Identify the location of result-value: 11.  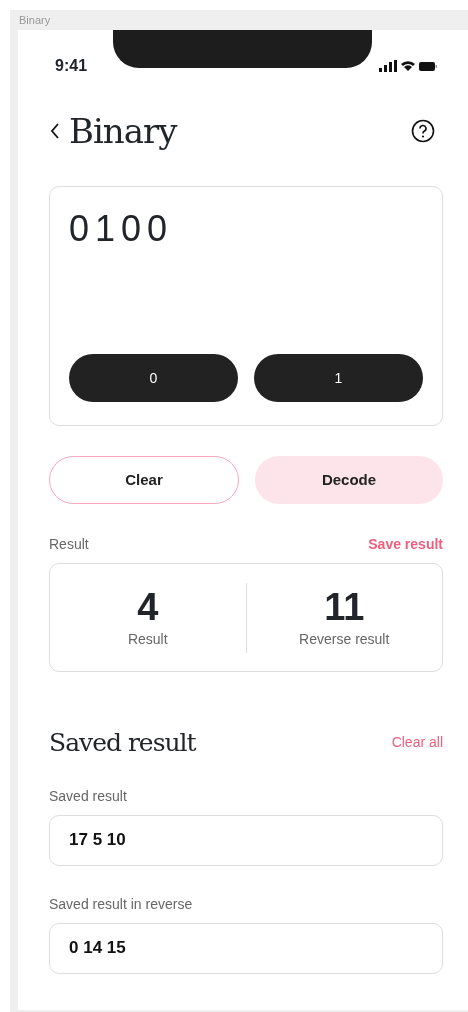
(344, 607).